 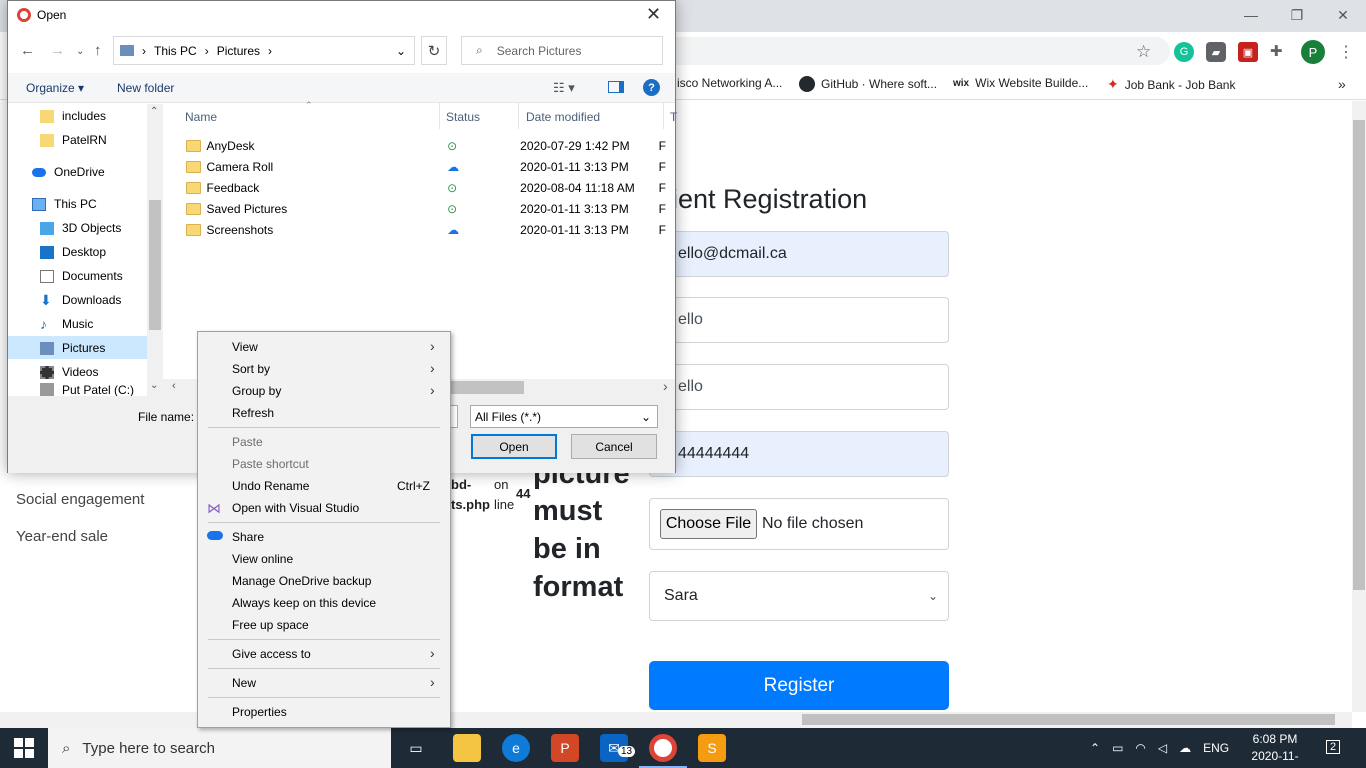 What do you see at coordinates (175, 51) in the screenshot?
I see `breadcrumb-this-pc: This PC` at bounding box center [175, 51].